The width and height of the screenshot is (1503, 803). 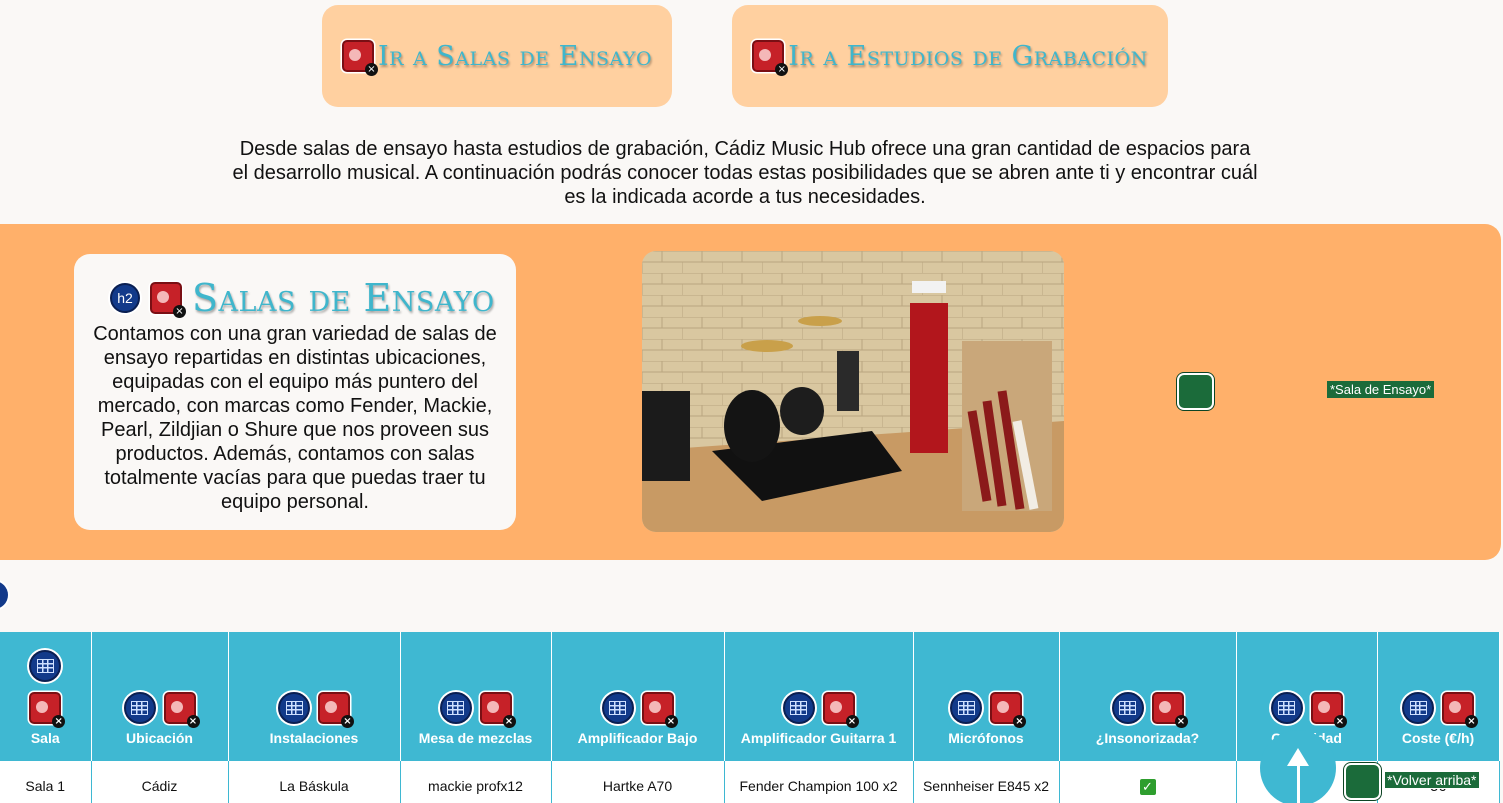 I want to click on section-heading: h2 × Salas de Ensayo, so click(x=302, y=298).